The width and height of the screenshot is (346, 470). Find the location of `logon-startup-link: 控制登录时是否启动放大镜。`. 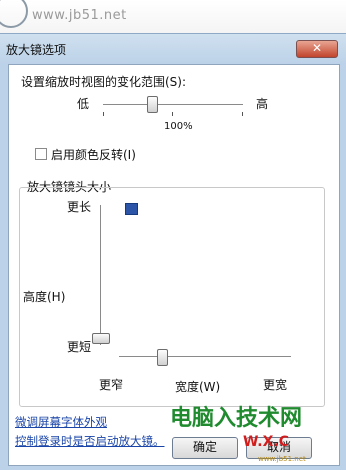

logon-startup-link: 控制登录时是否启动放大镜。 is located at coordinates (90, 441).